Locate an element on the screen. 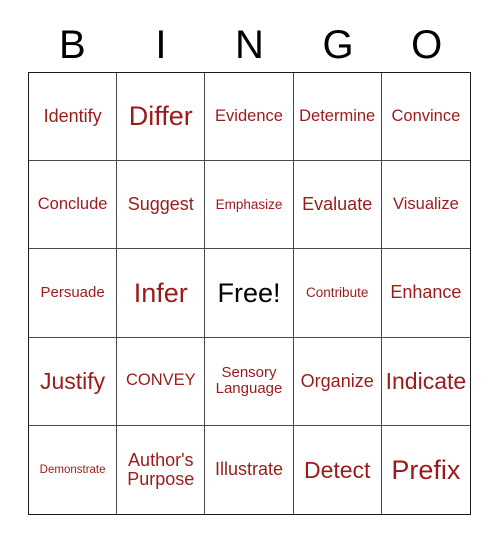  bingo-cell: Enhance is located at coordinates (425, 293).